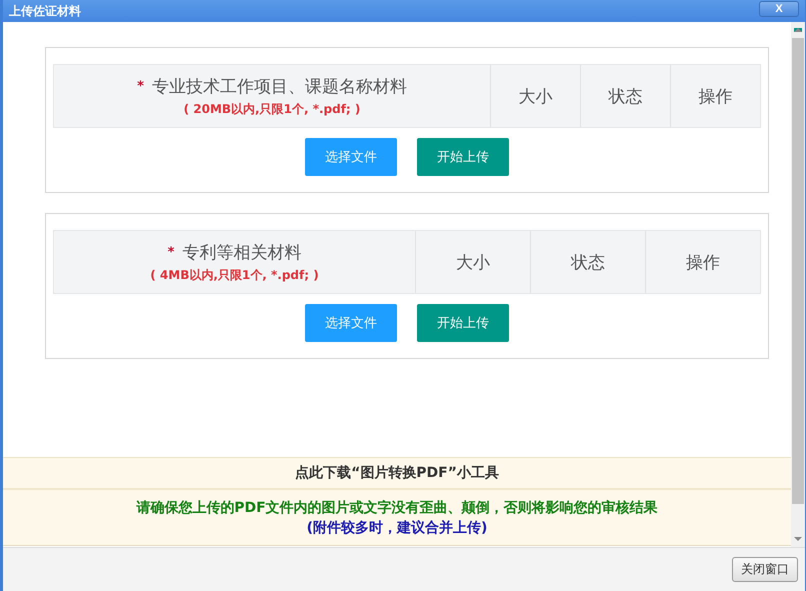 This screenshot has width=806, height=591. I want to click on close-button: X, so click(779, 9).